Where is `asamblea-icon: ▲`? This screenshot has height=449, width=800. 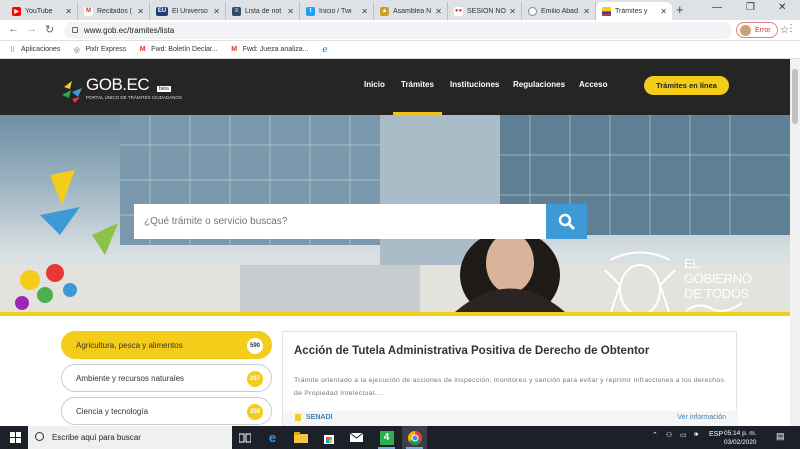
asamblea-icon: ▲ is located at coordinates (384, 11).